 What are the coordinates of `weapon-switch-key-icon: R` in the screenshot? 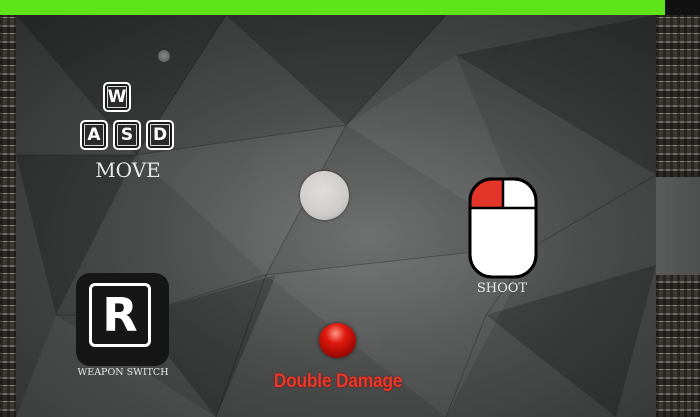 It's located at (122, 319).